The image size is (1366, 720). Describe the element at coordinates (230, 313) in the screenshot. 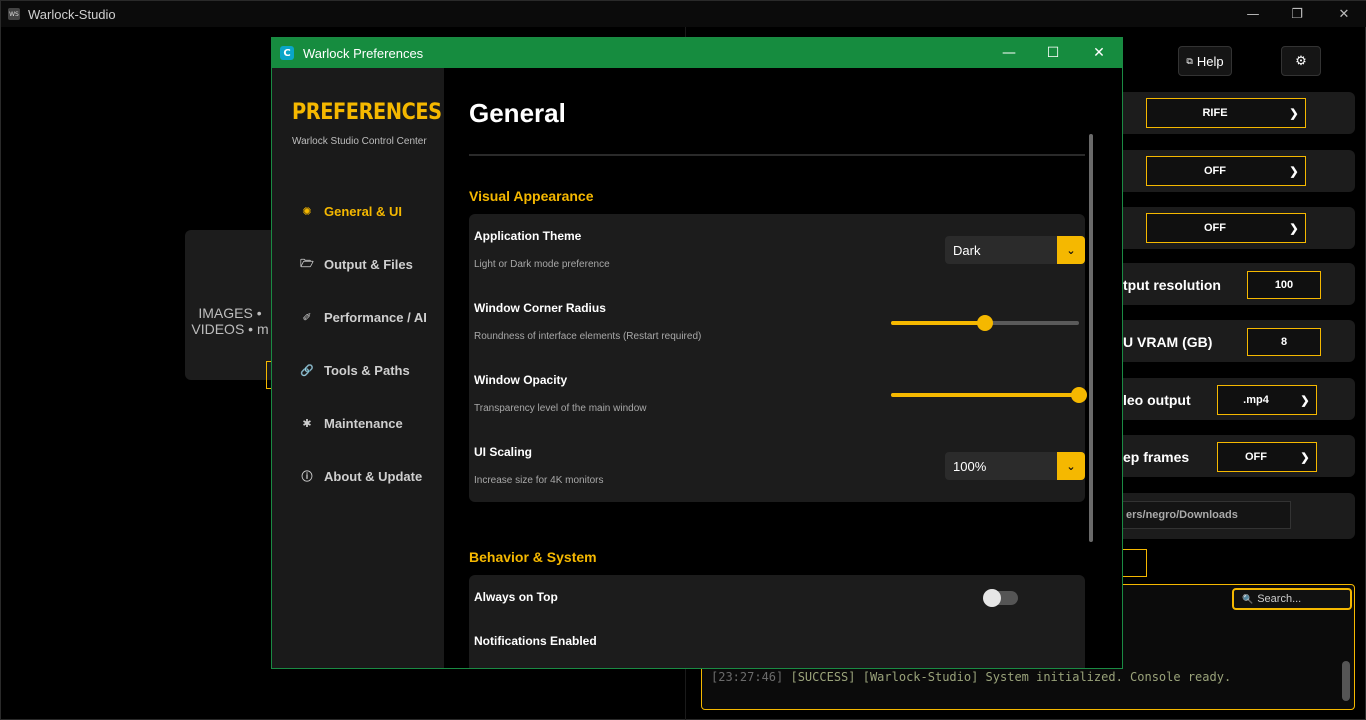

I see `drop-zone-line1: IMAGES •` at that location.